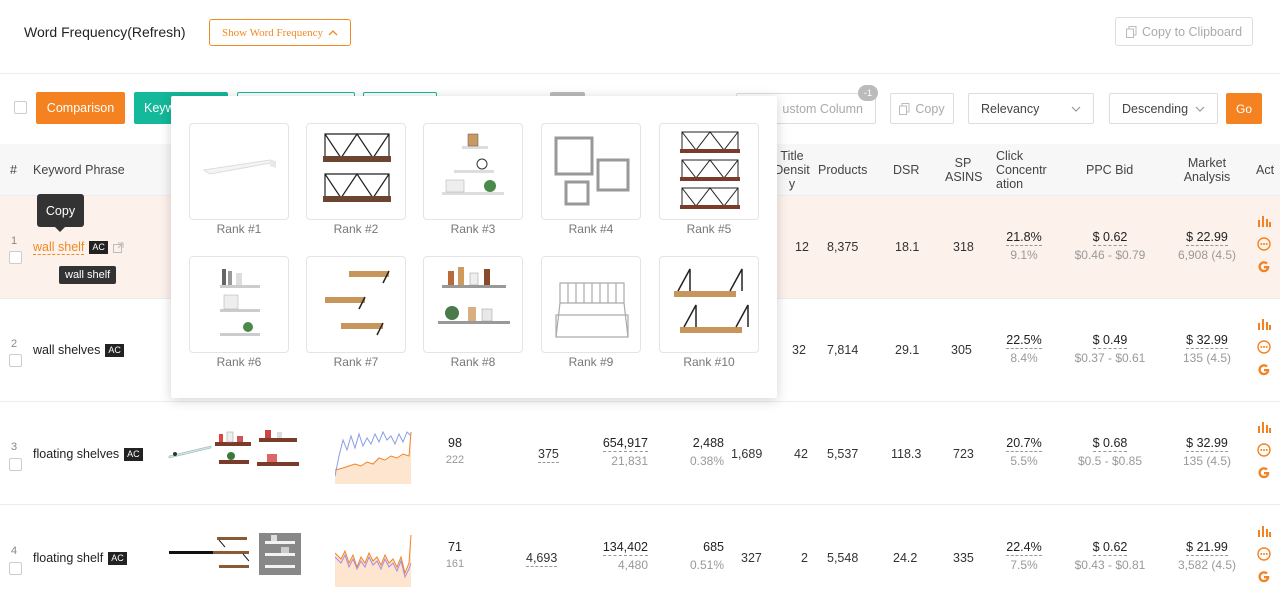 The width and height of the screenshot is (1280, 602). I want to click on column-d-value: 685, so click(713, 547).